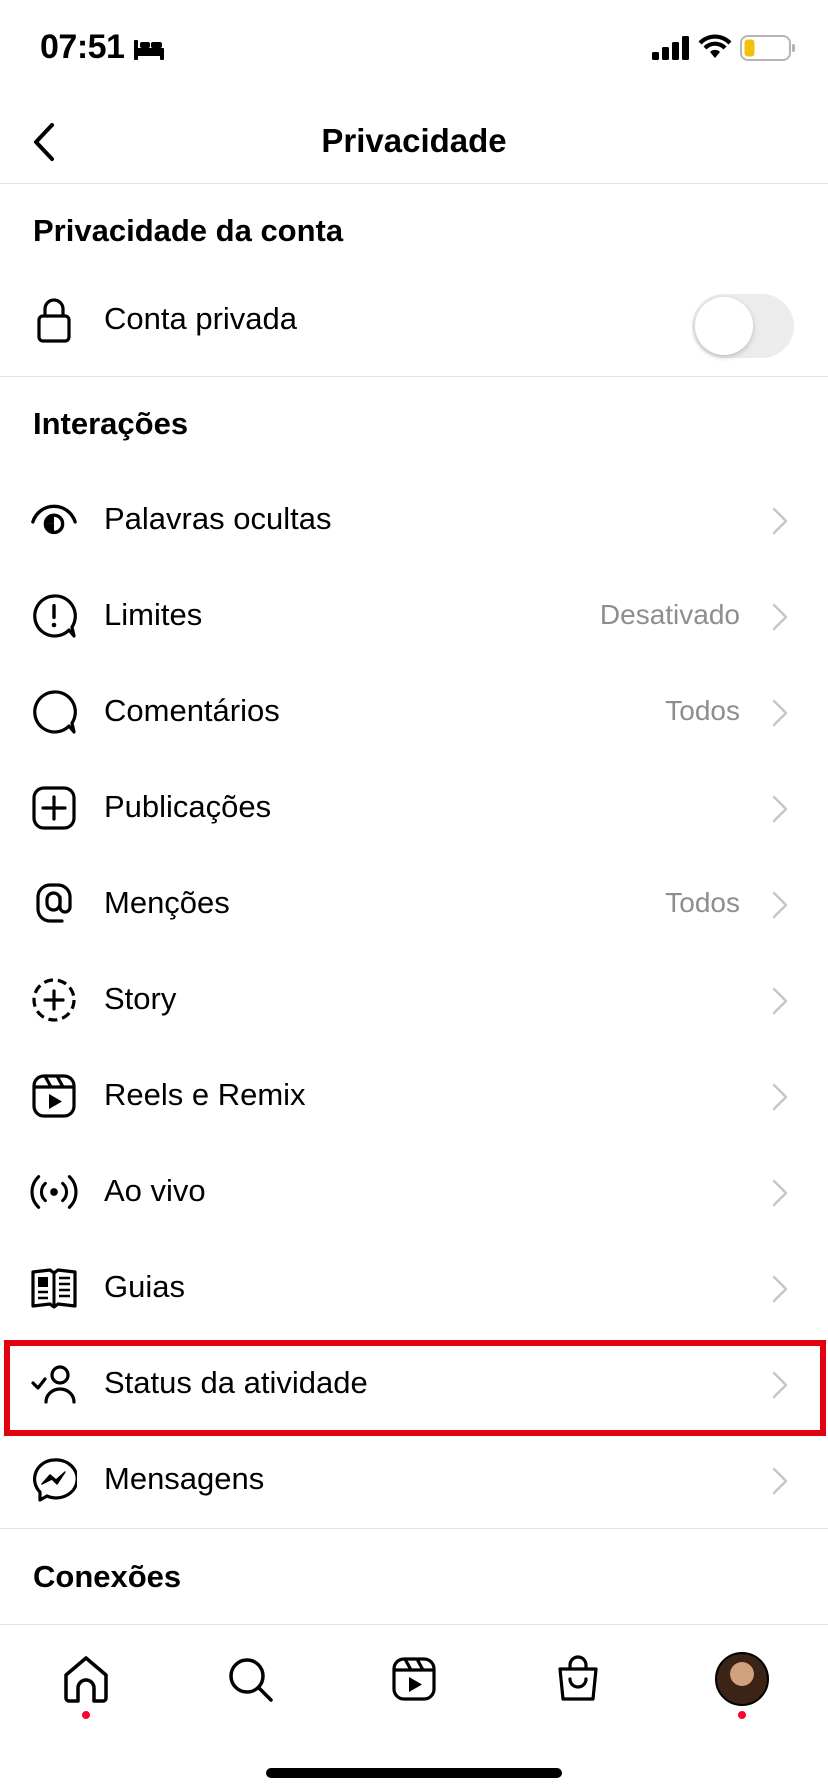  Describe the element at coordinates (414, 1480) in the screenshot. I see `messages-row: Mensagens` at that location.